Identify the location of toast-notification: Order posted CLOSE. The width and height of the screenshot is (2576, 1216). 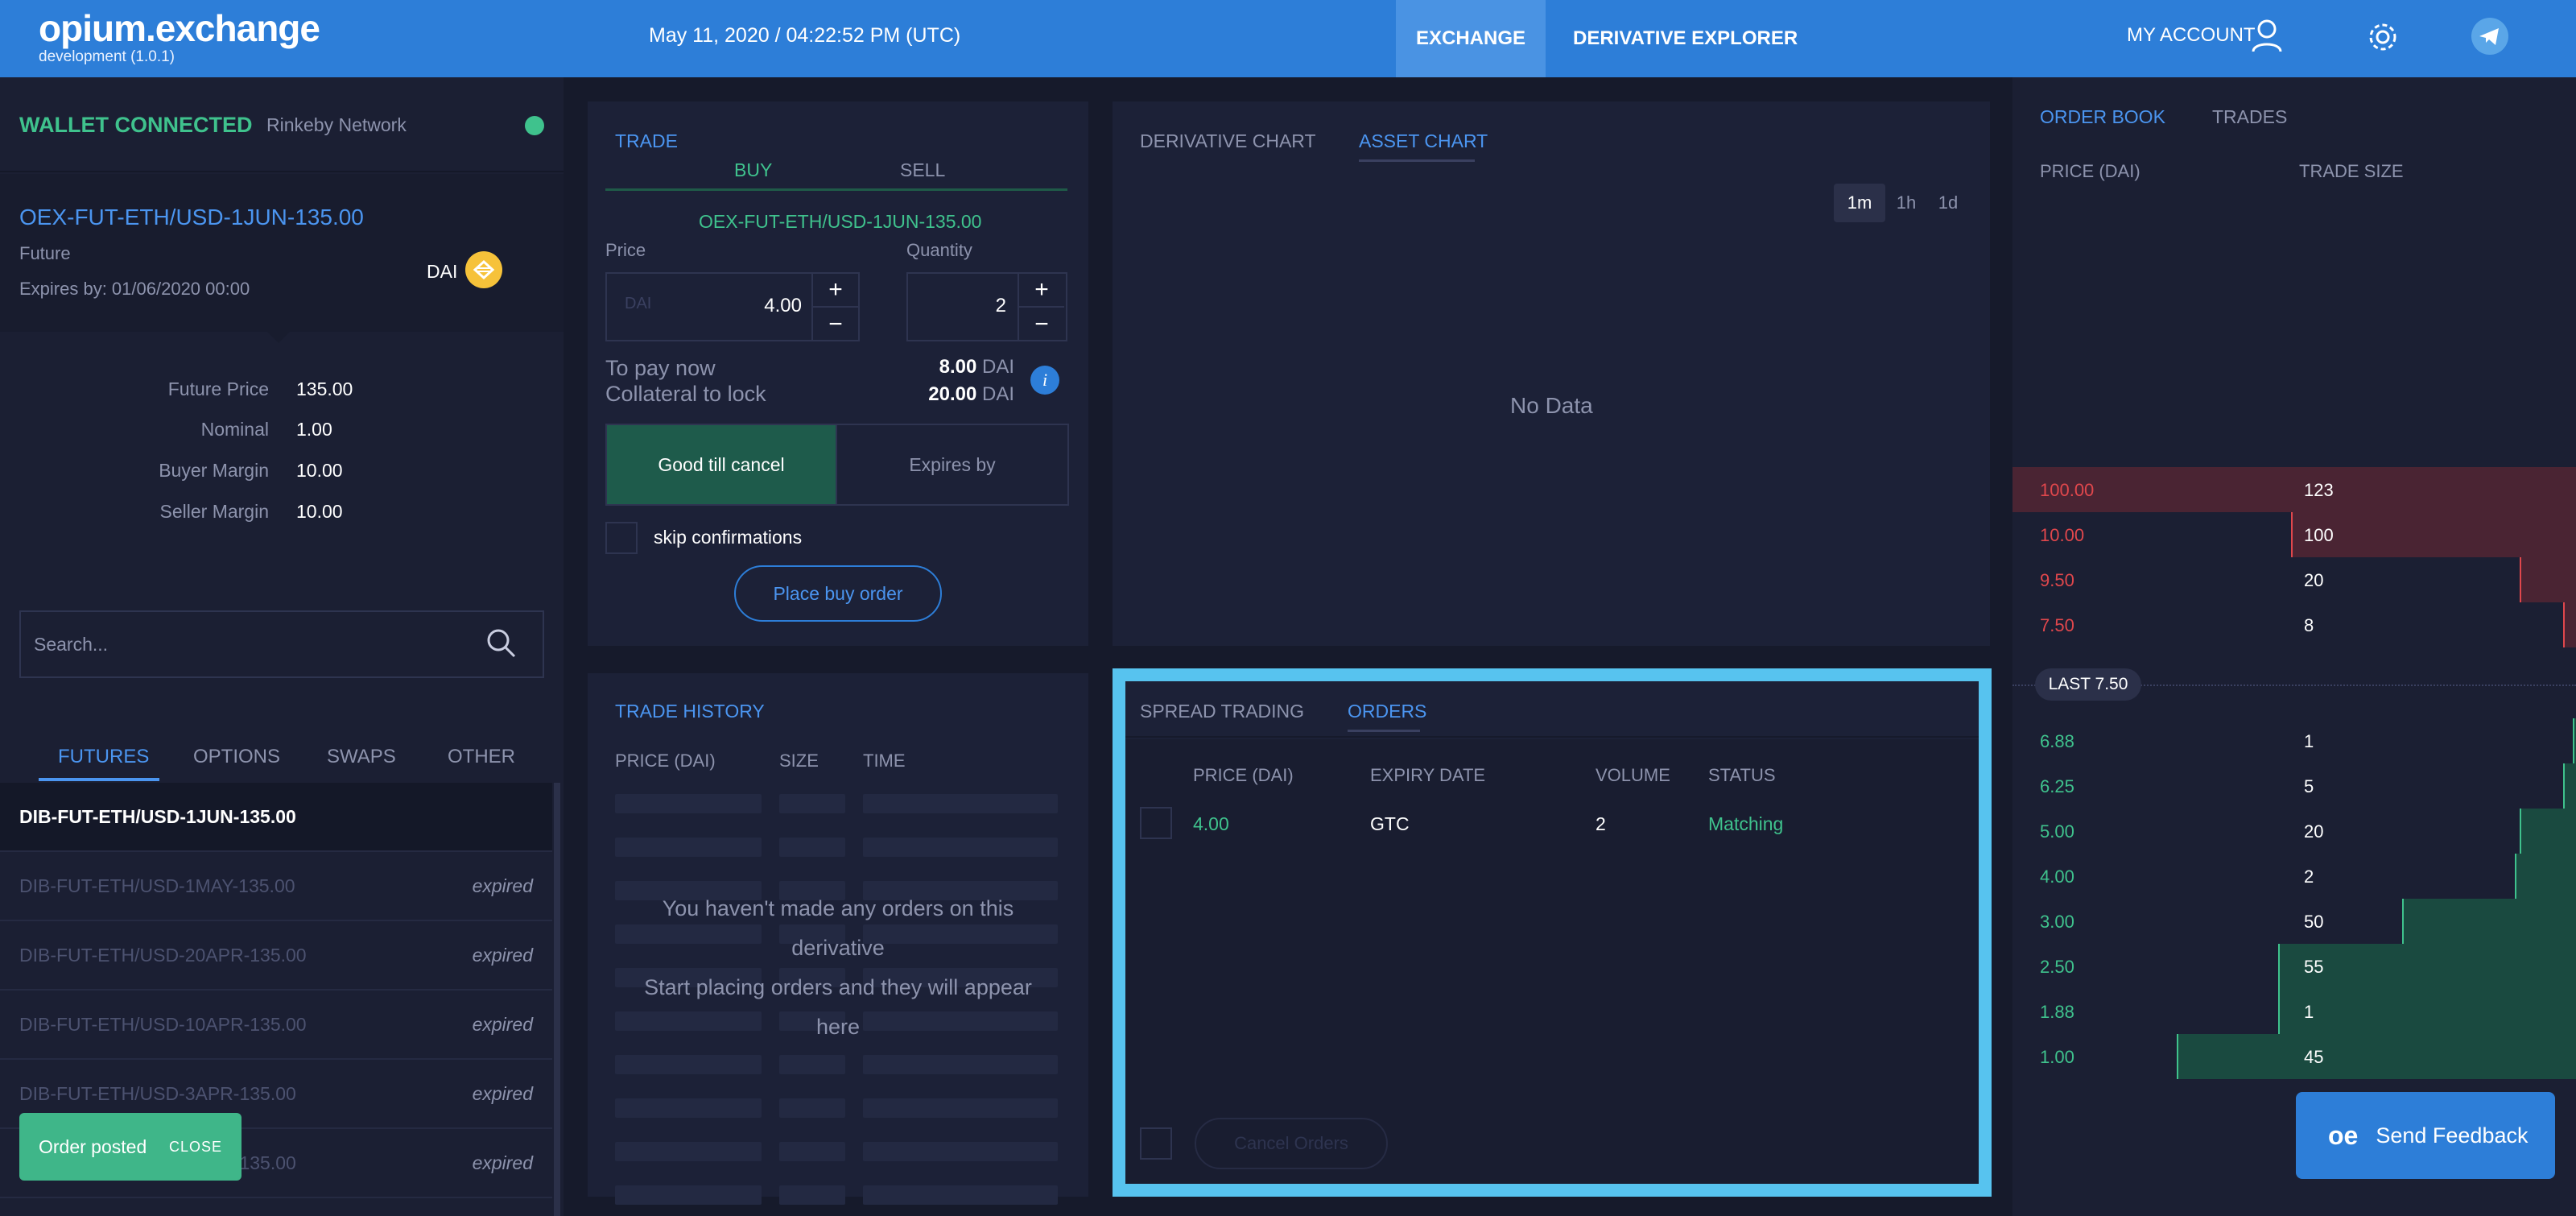
(130, 1147).